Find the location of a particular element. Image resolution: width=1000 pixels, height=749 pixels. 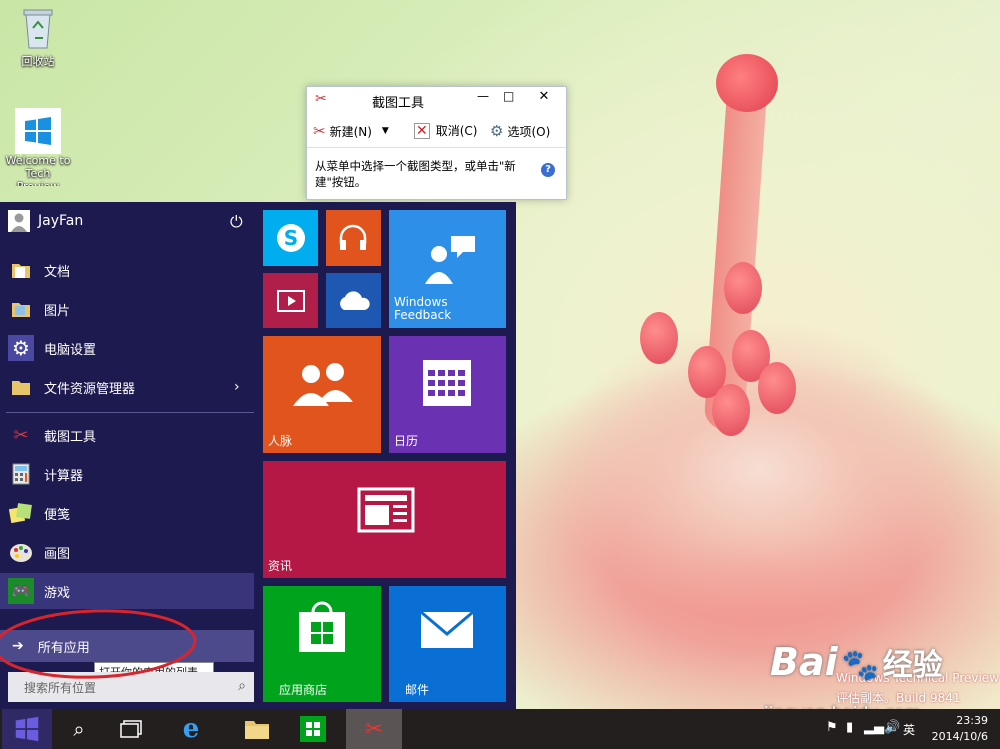

taskbar: ⌕ e ✂ ⚑ ▮ ▂▄ 🔊 英 23:39 2014/10/6 is located at coordinates (500, 729).